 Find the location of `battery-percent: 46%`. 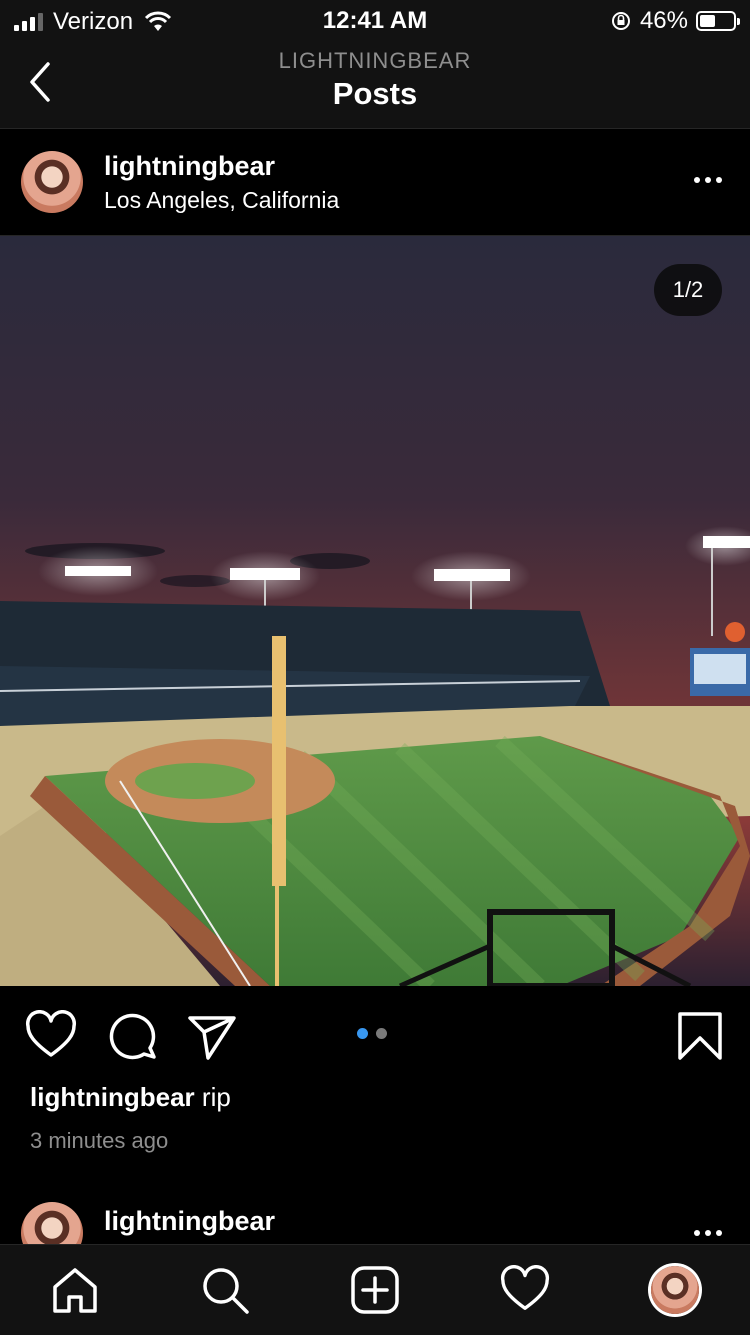

battery-percent: 46% is located at coordinates (663, 20).